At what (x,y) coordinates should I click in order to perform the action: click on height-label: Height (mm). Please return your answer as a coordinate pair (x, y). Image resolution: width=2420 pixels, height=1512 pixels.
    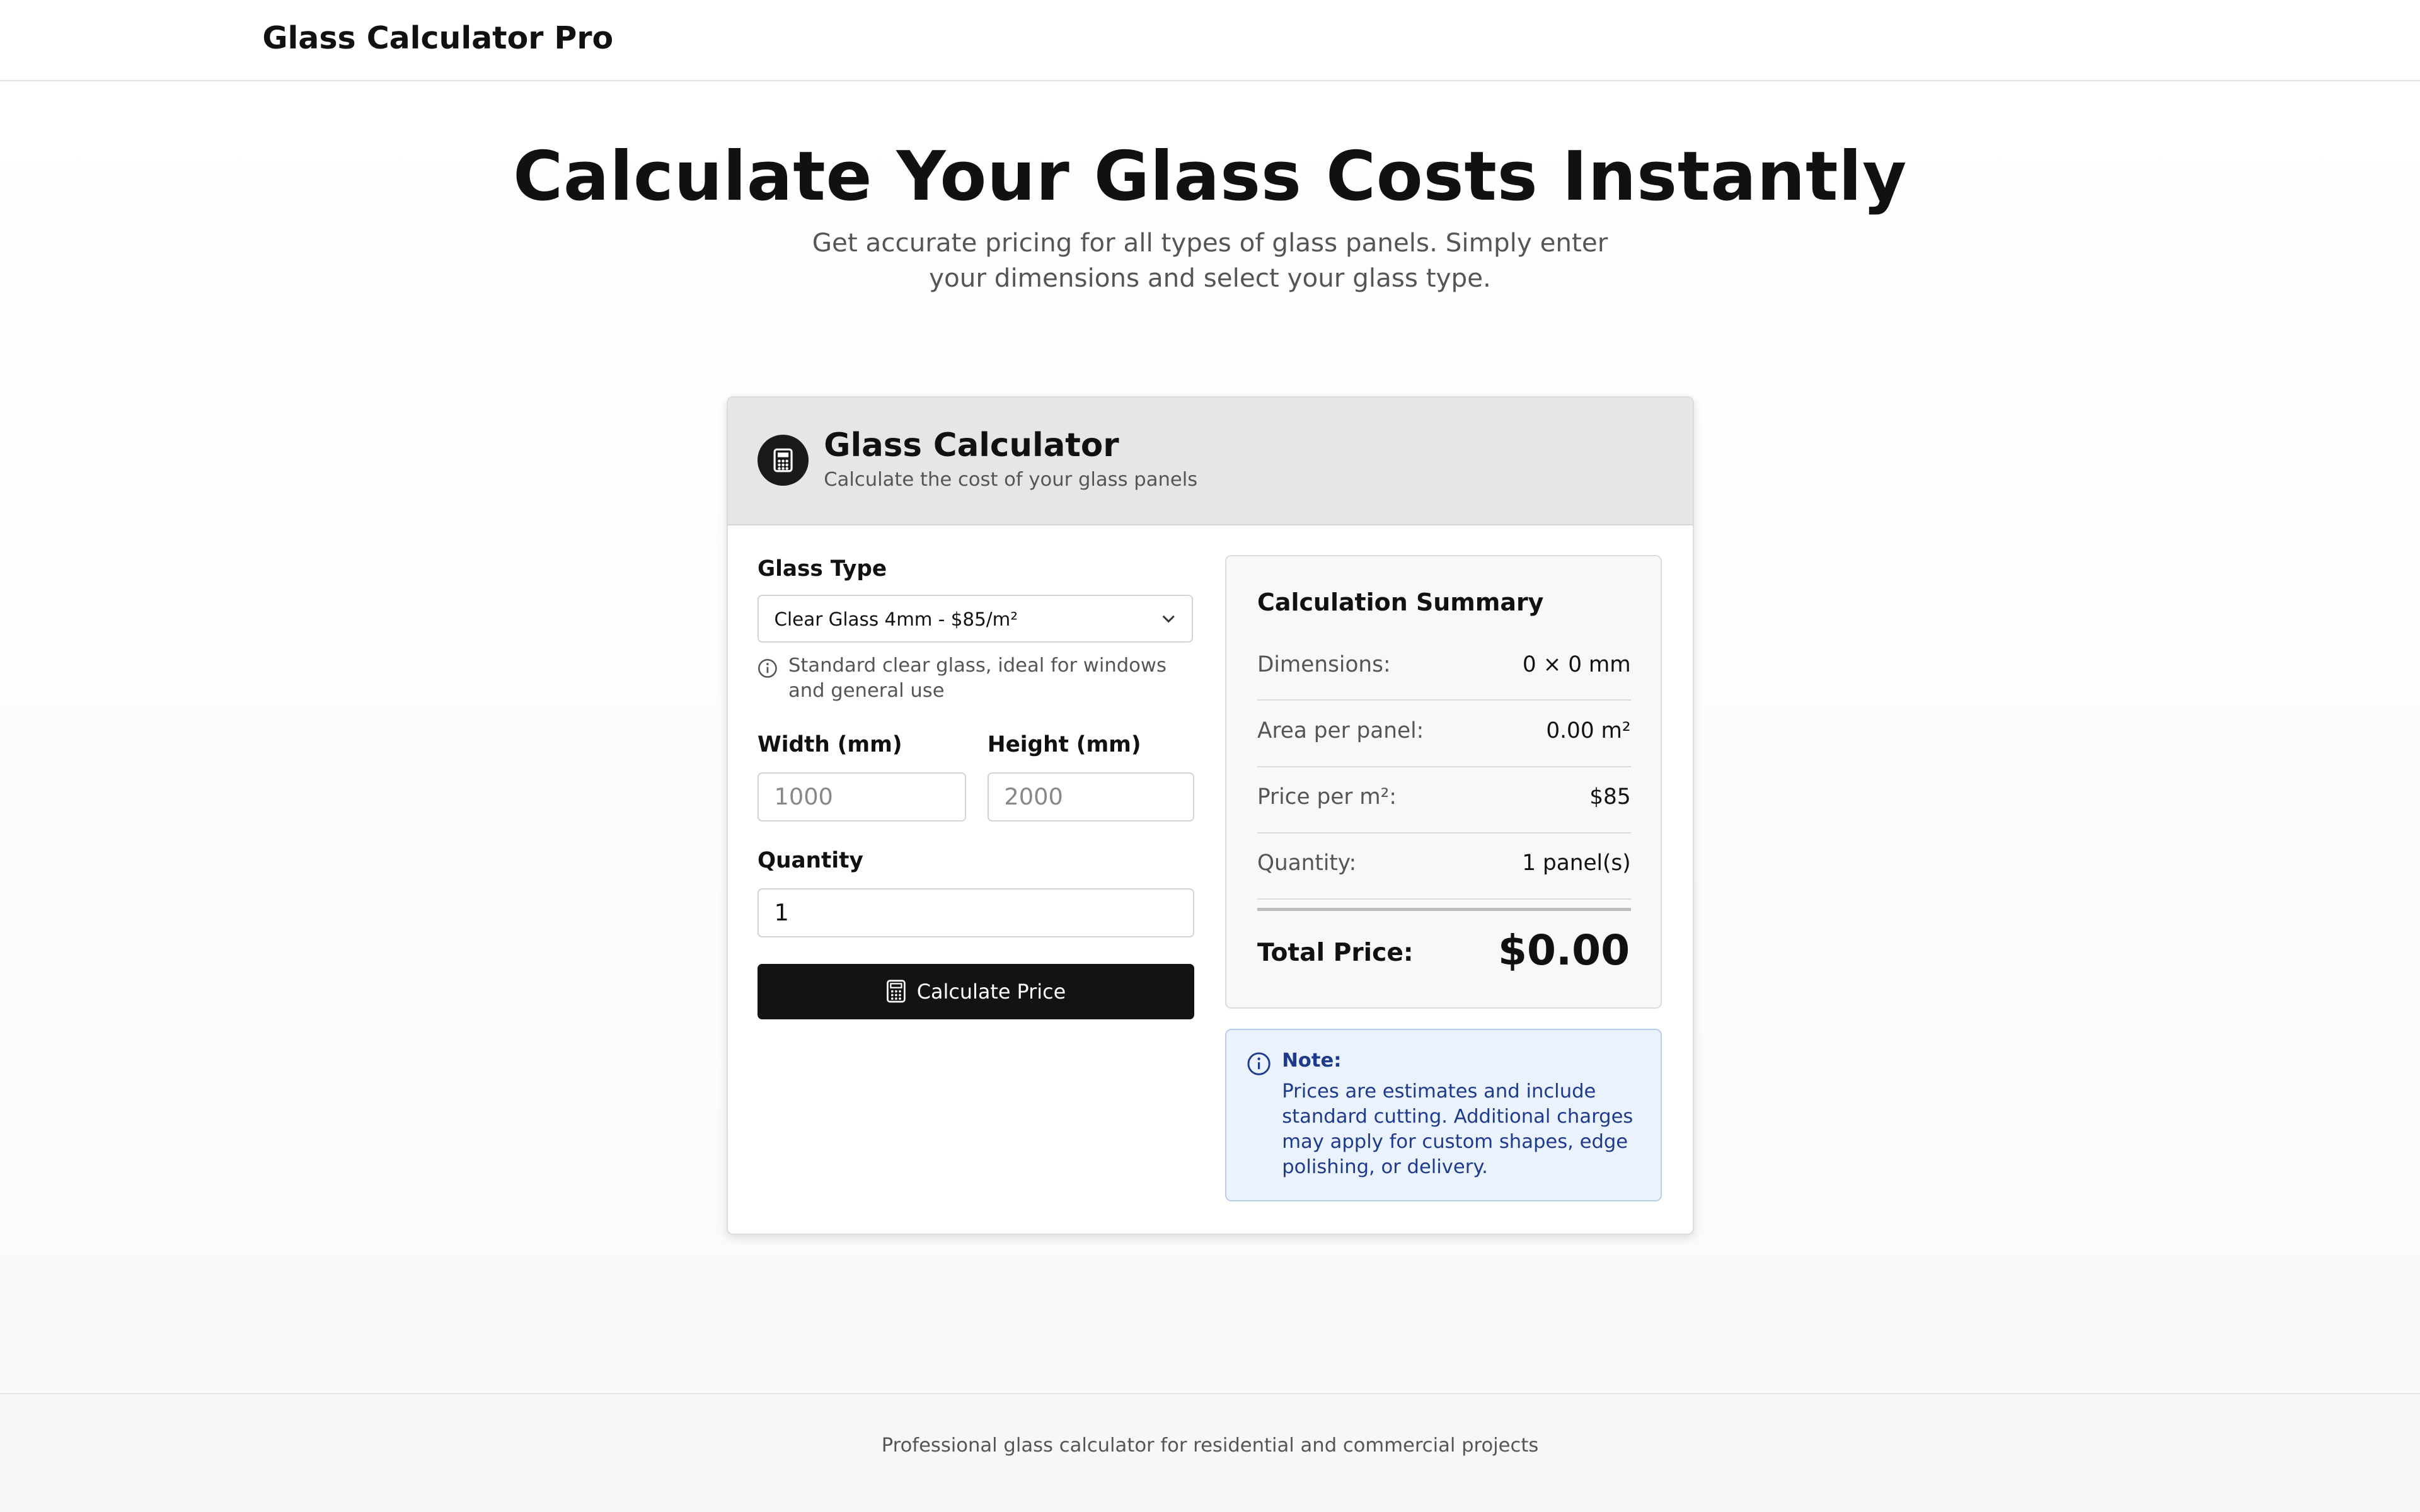
    Looking at the image, I should click on (1064, 745).